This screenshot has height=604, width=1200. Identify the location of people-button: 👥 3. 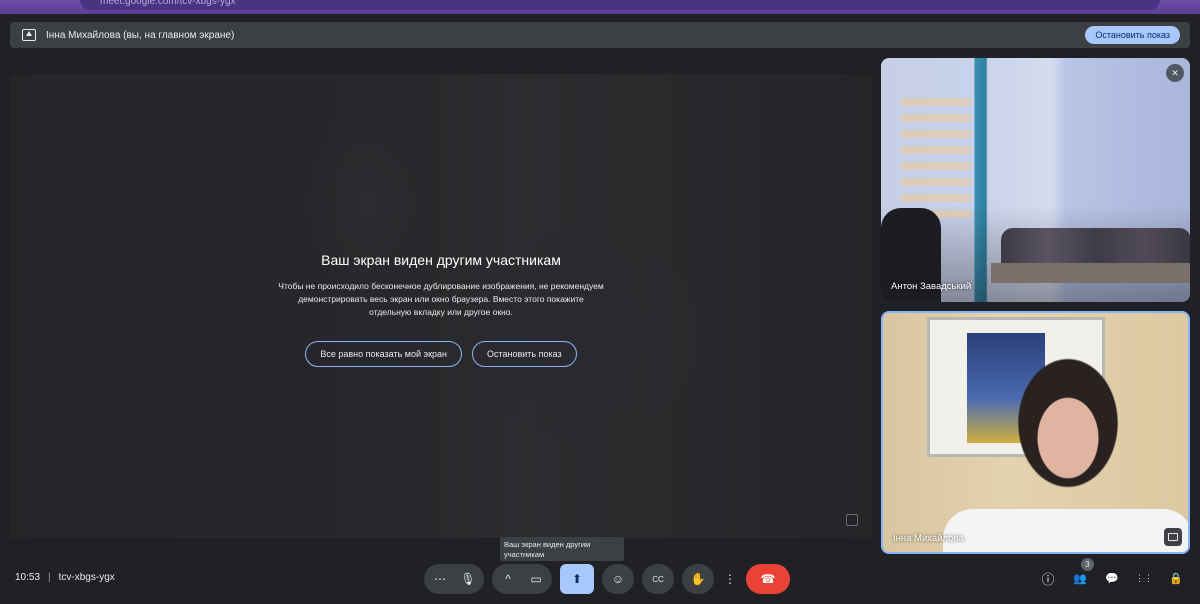
(1083, 572).